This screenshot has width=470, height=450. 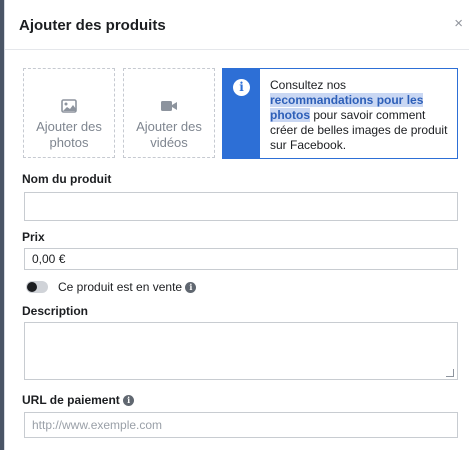 What do you see at coordinates (241, 113) in the screenshot?
I see `info-sidebar: i` at bounding box center [241, 113].